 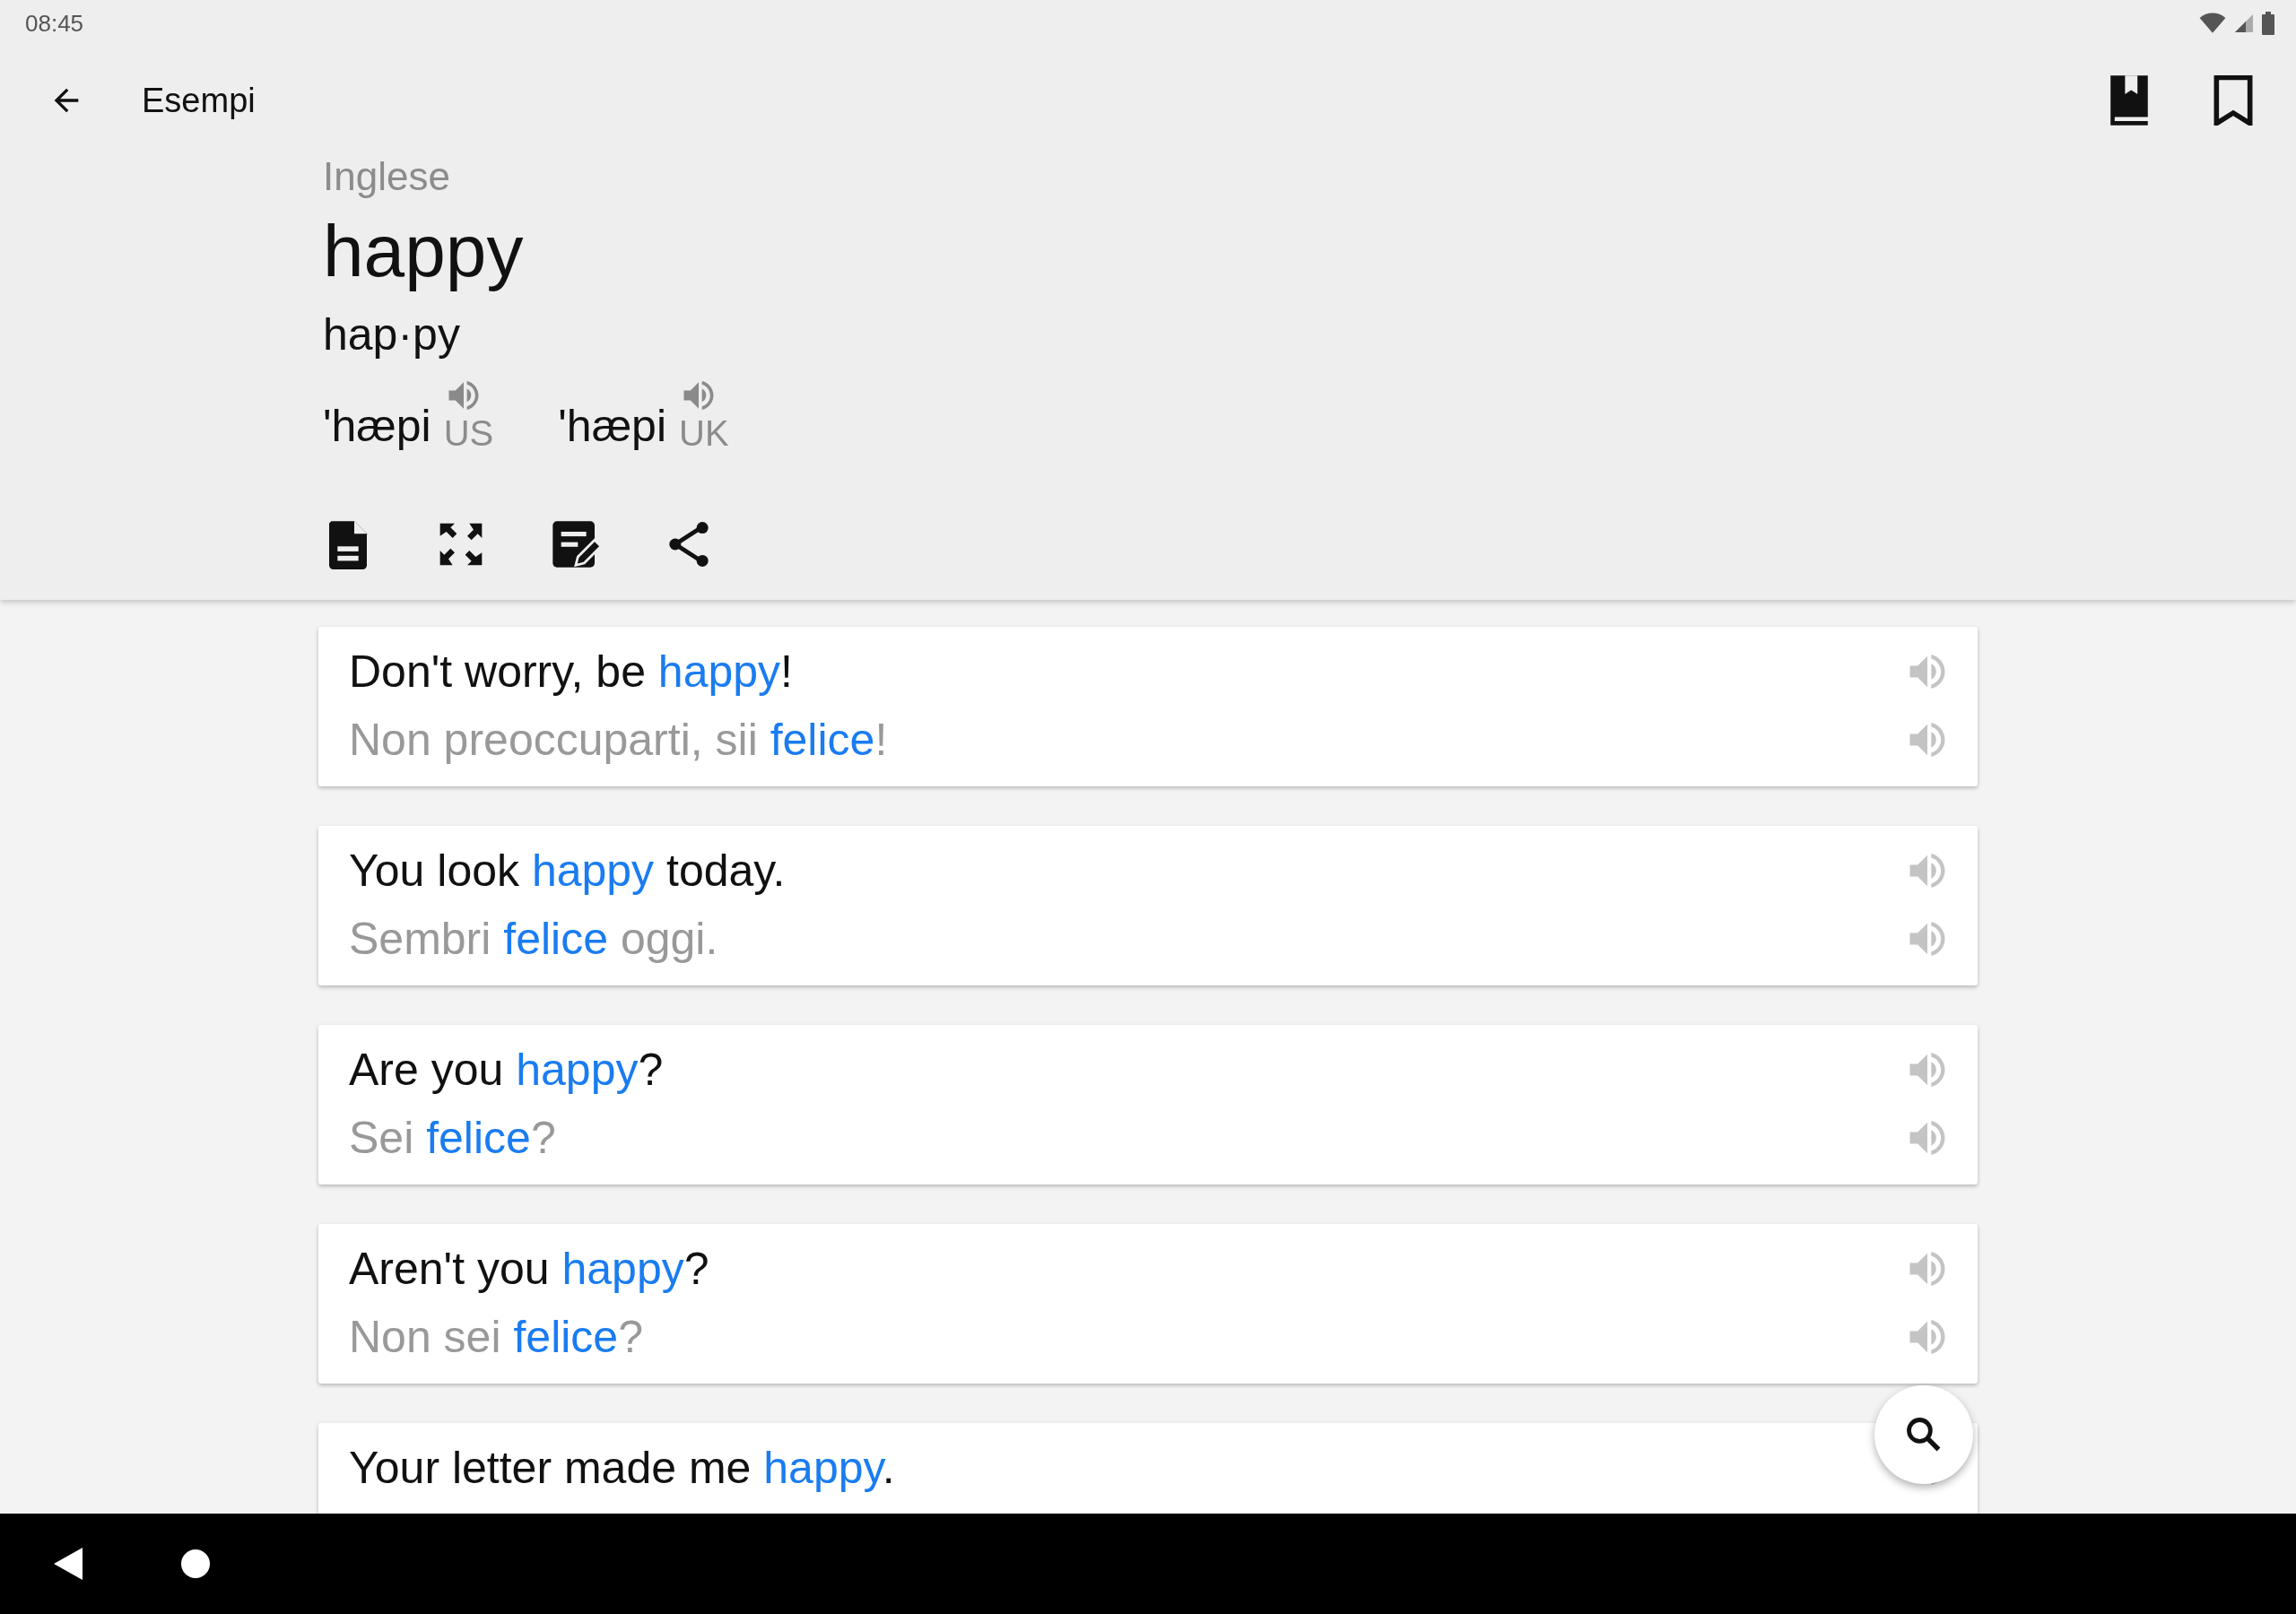 I want to click on battery-icon, so click(x=2268, y=23).